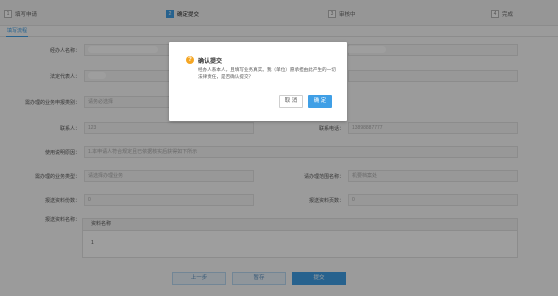  Describe the element at coordinates (210, 62) in the screenshot. I see `dialog-title: 确认提交` at that location.